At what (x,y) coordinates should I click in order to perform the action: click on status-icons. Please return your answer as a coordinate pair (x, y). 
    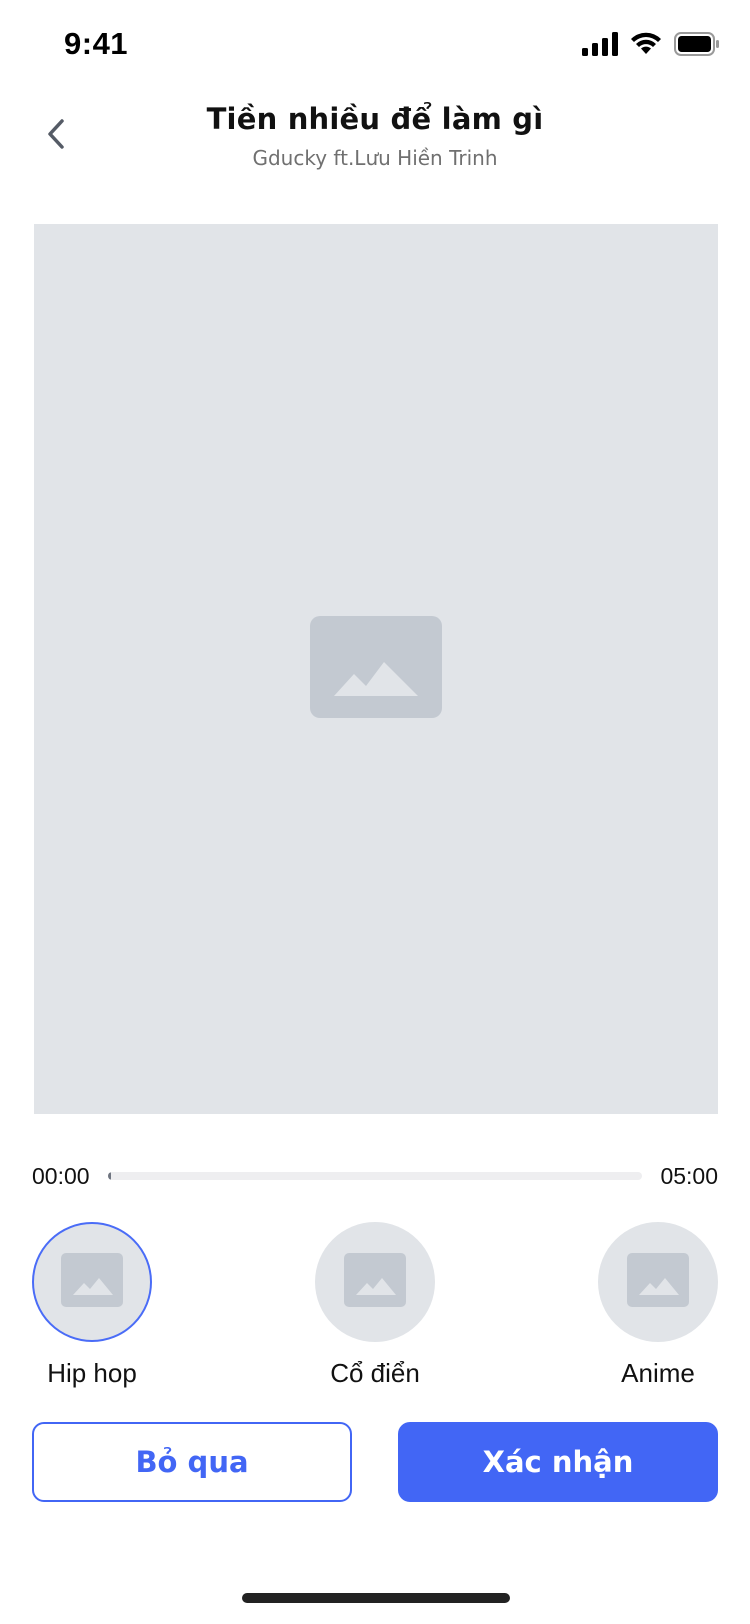
    Looking at the image, I should click on (651, 46).